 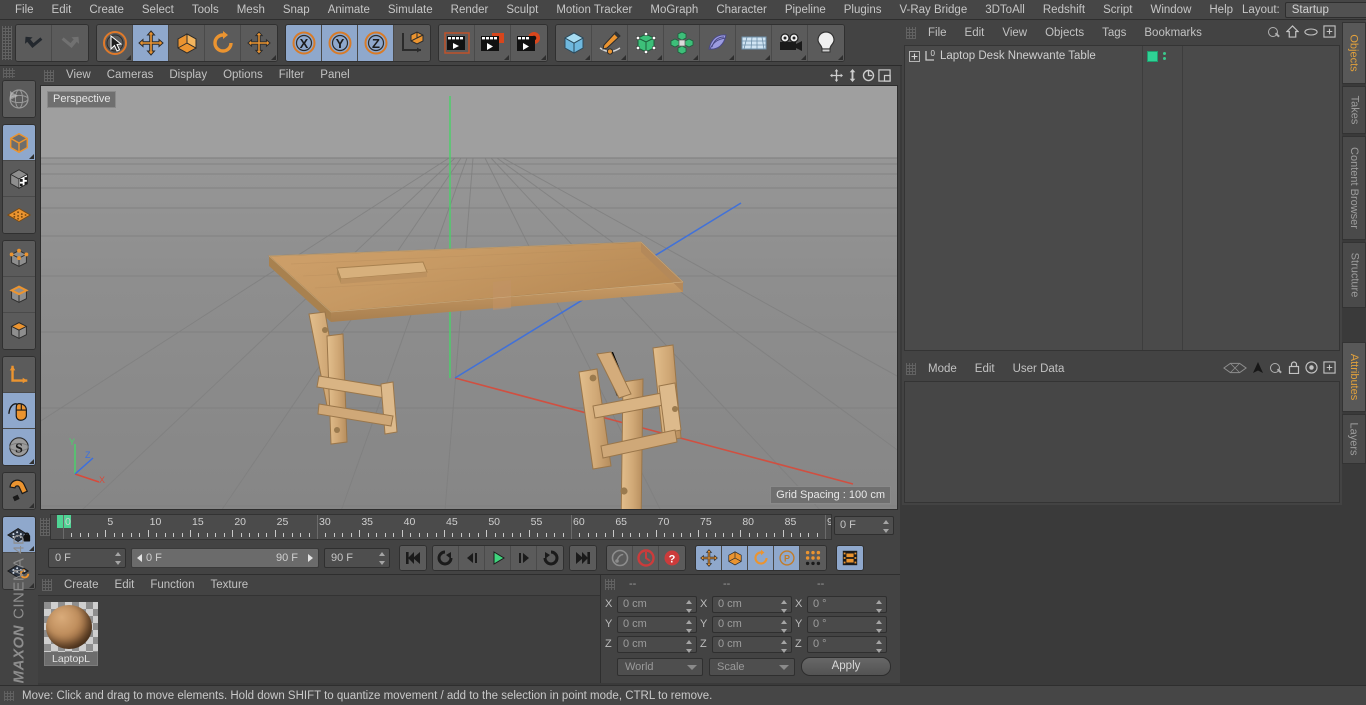 I want to click on visible-render-dot, so click(x=1164, y=58).